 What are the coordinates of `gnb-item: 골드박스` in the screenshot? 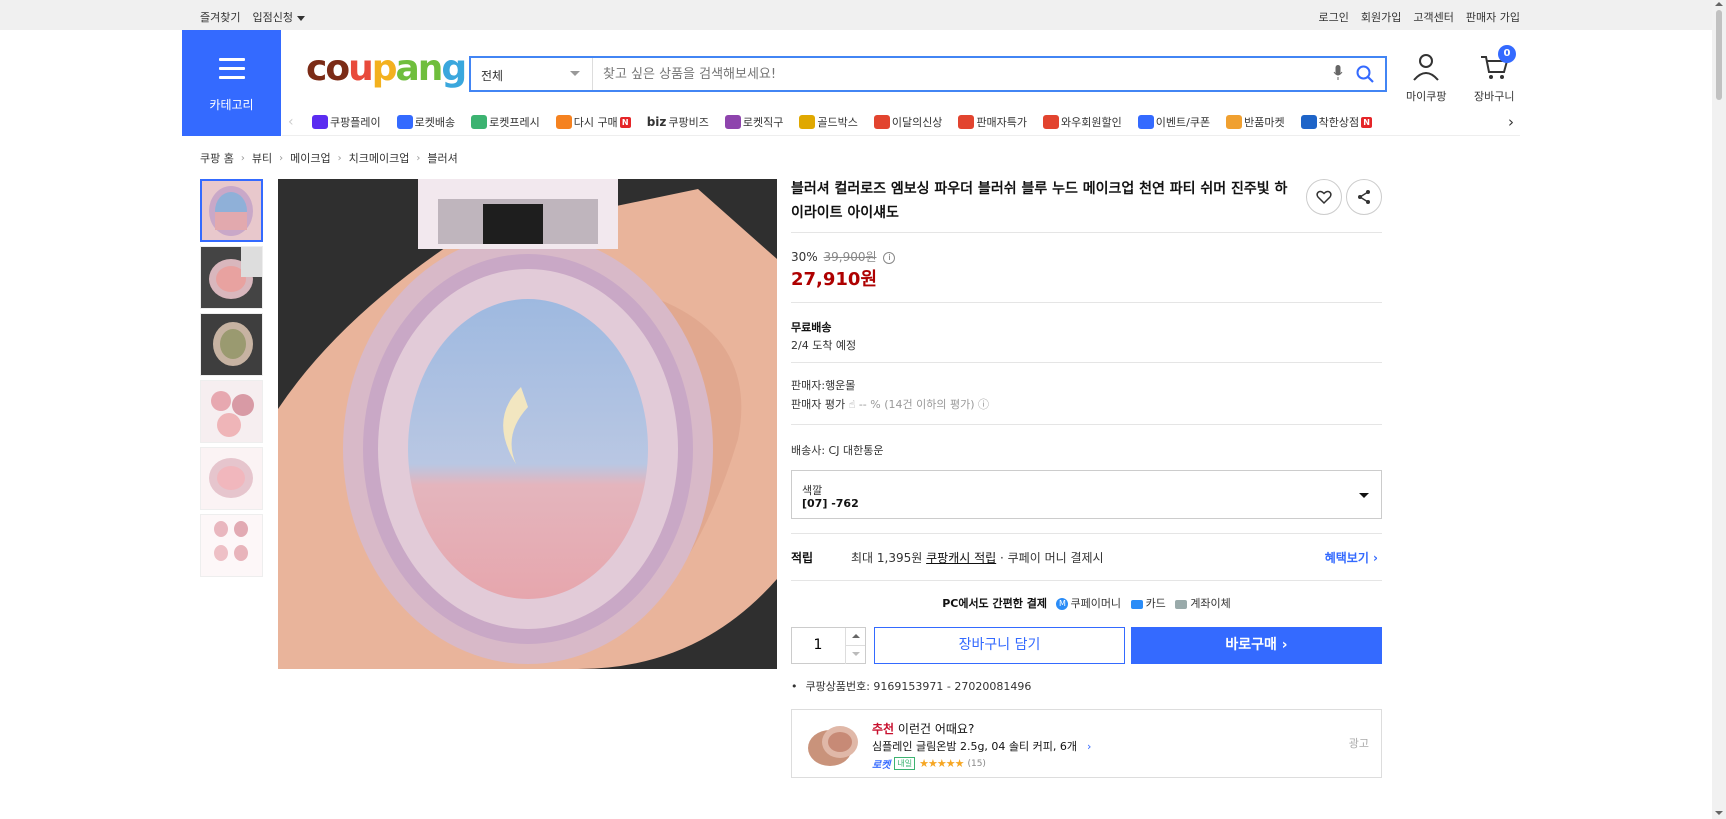 It's located at (828, 122).